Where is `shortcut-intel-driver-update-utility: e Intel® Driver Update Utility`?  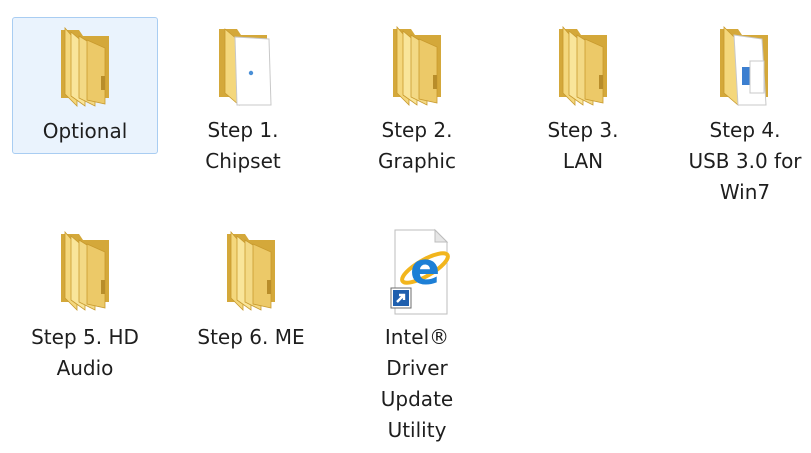 shortcut-intel-driver-update-utility: e Intel® Driver Update Utility is located at coordinates (417, 336).